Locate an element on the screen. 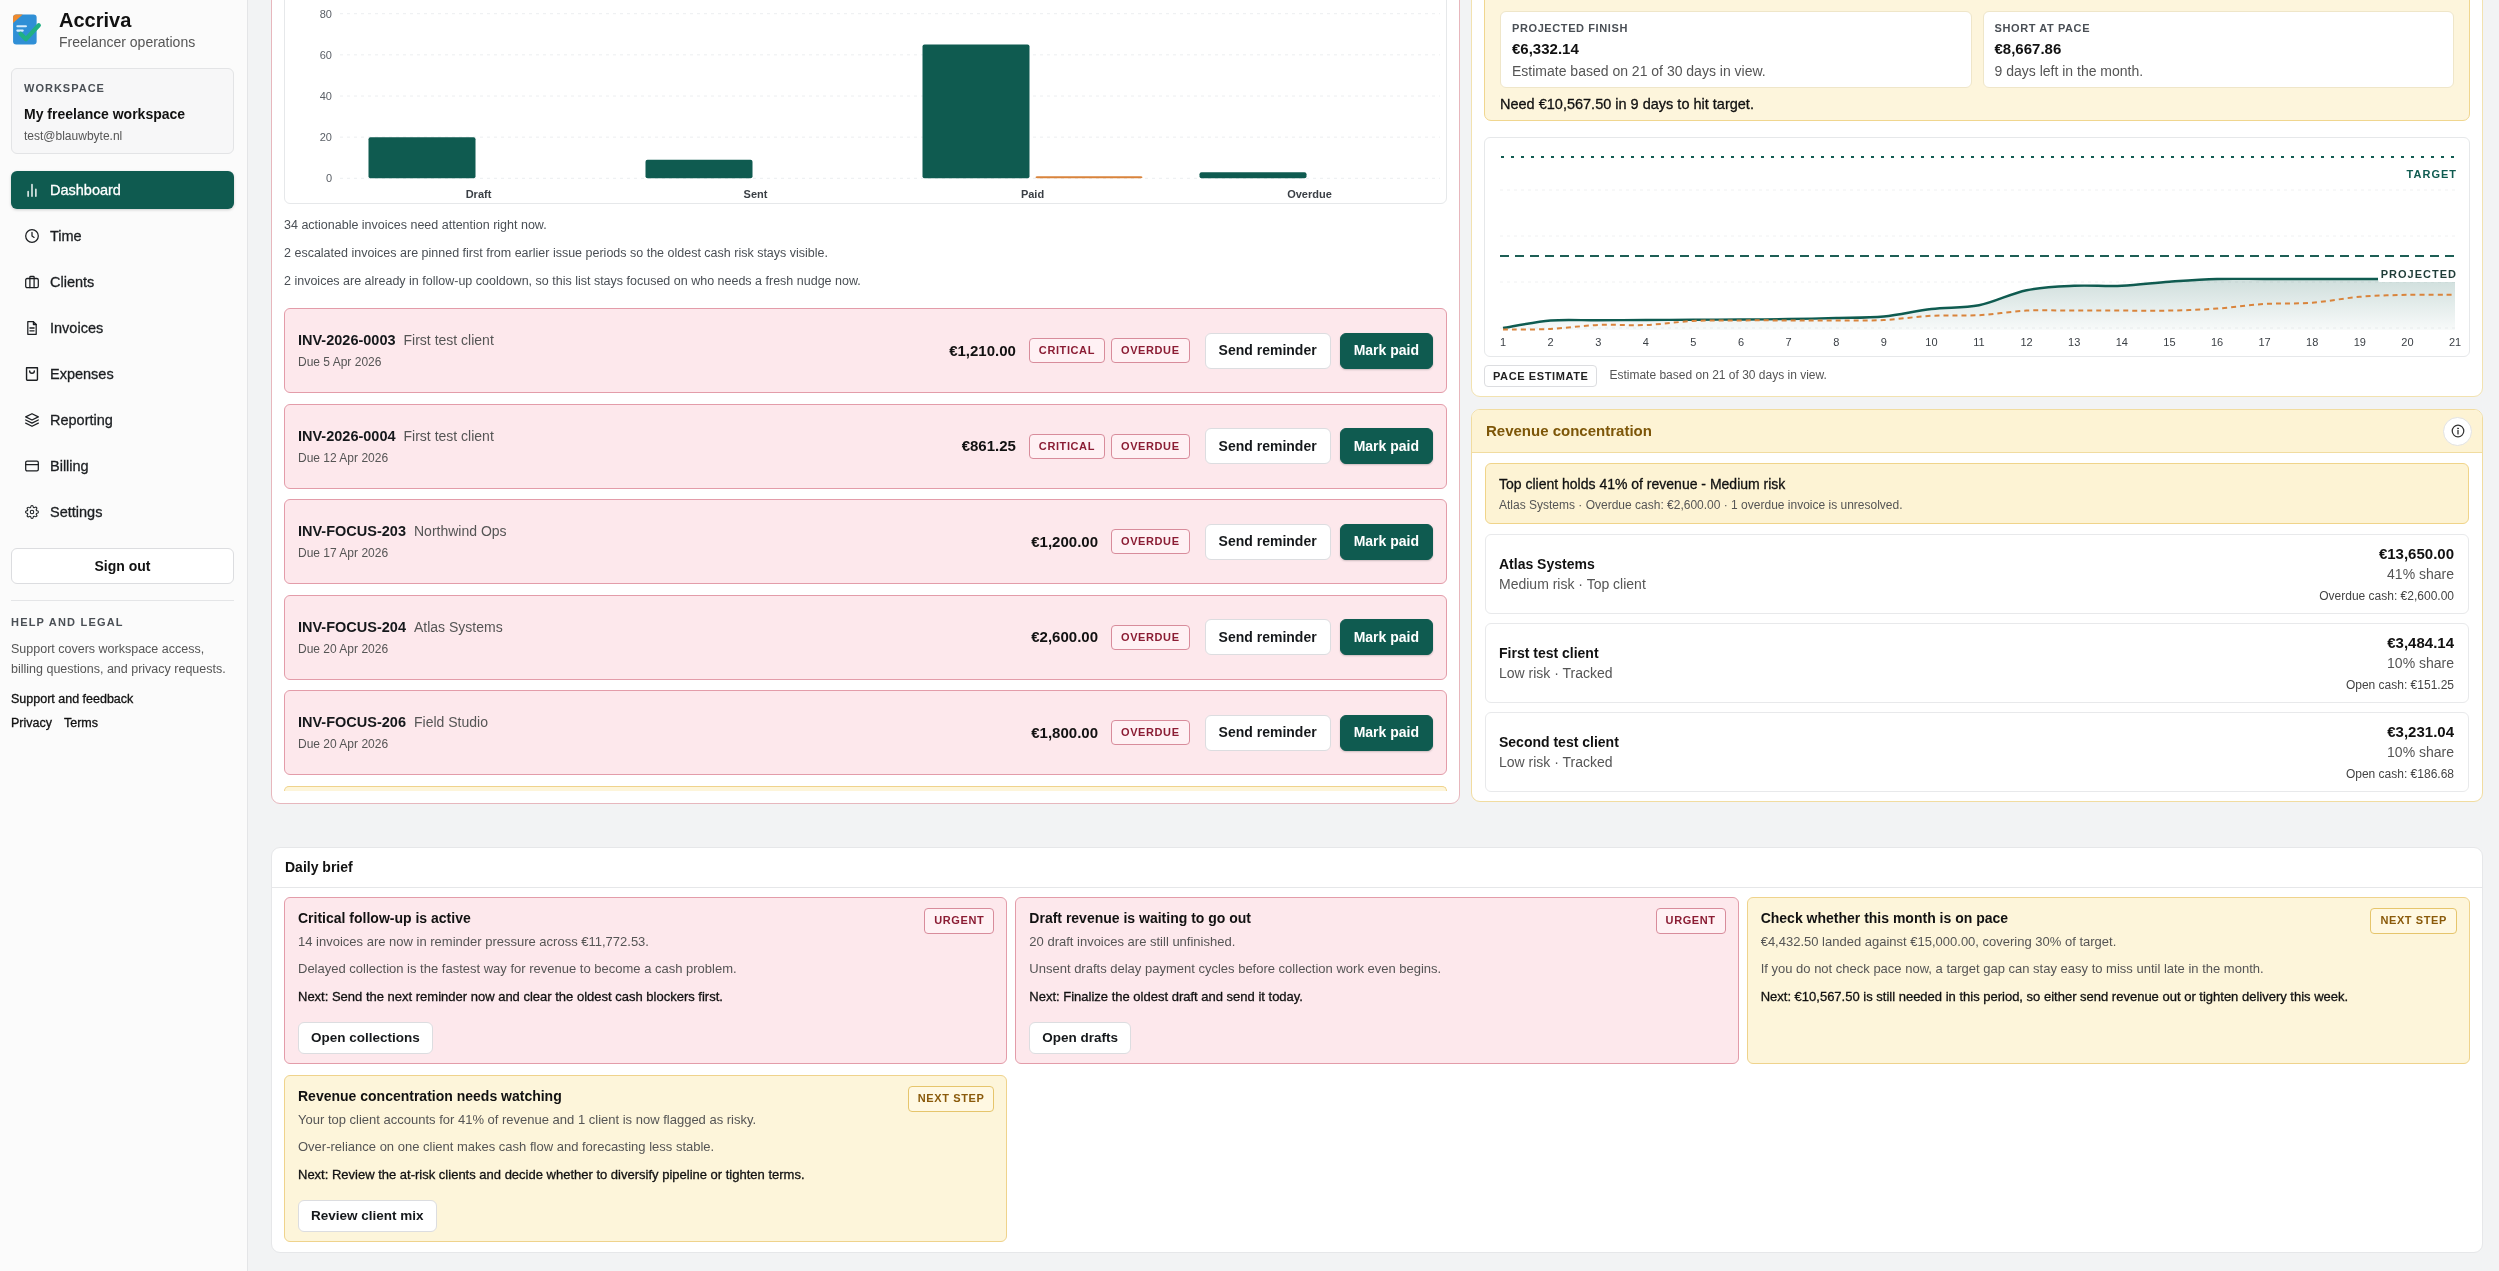 Image resolution: width=2499 pixels, height=1271 pixels. stat-label: PROJECTED FINISH is located at coordinates (1570, 28).